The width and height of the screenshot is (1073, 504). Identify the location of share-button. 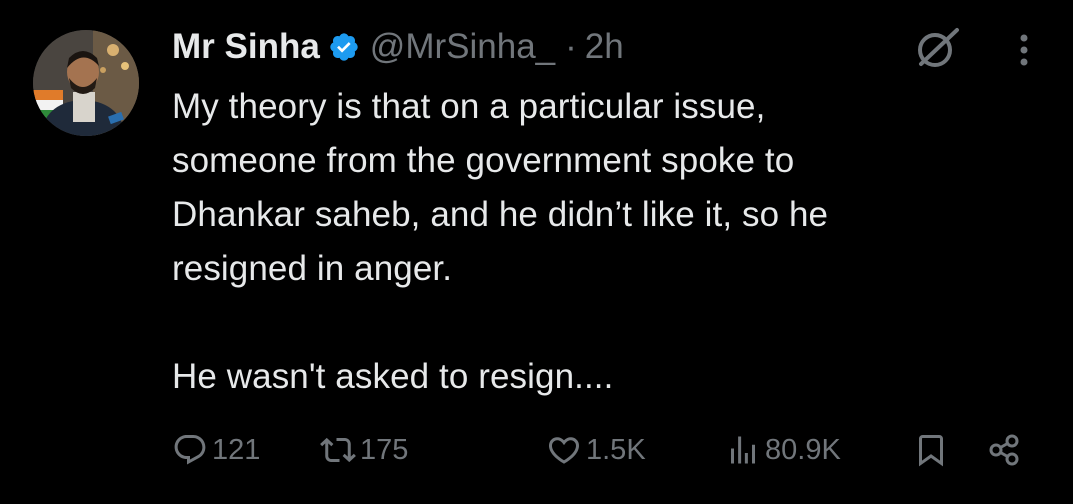
(1004, 450).